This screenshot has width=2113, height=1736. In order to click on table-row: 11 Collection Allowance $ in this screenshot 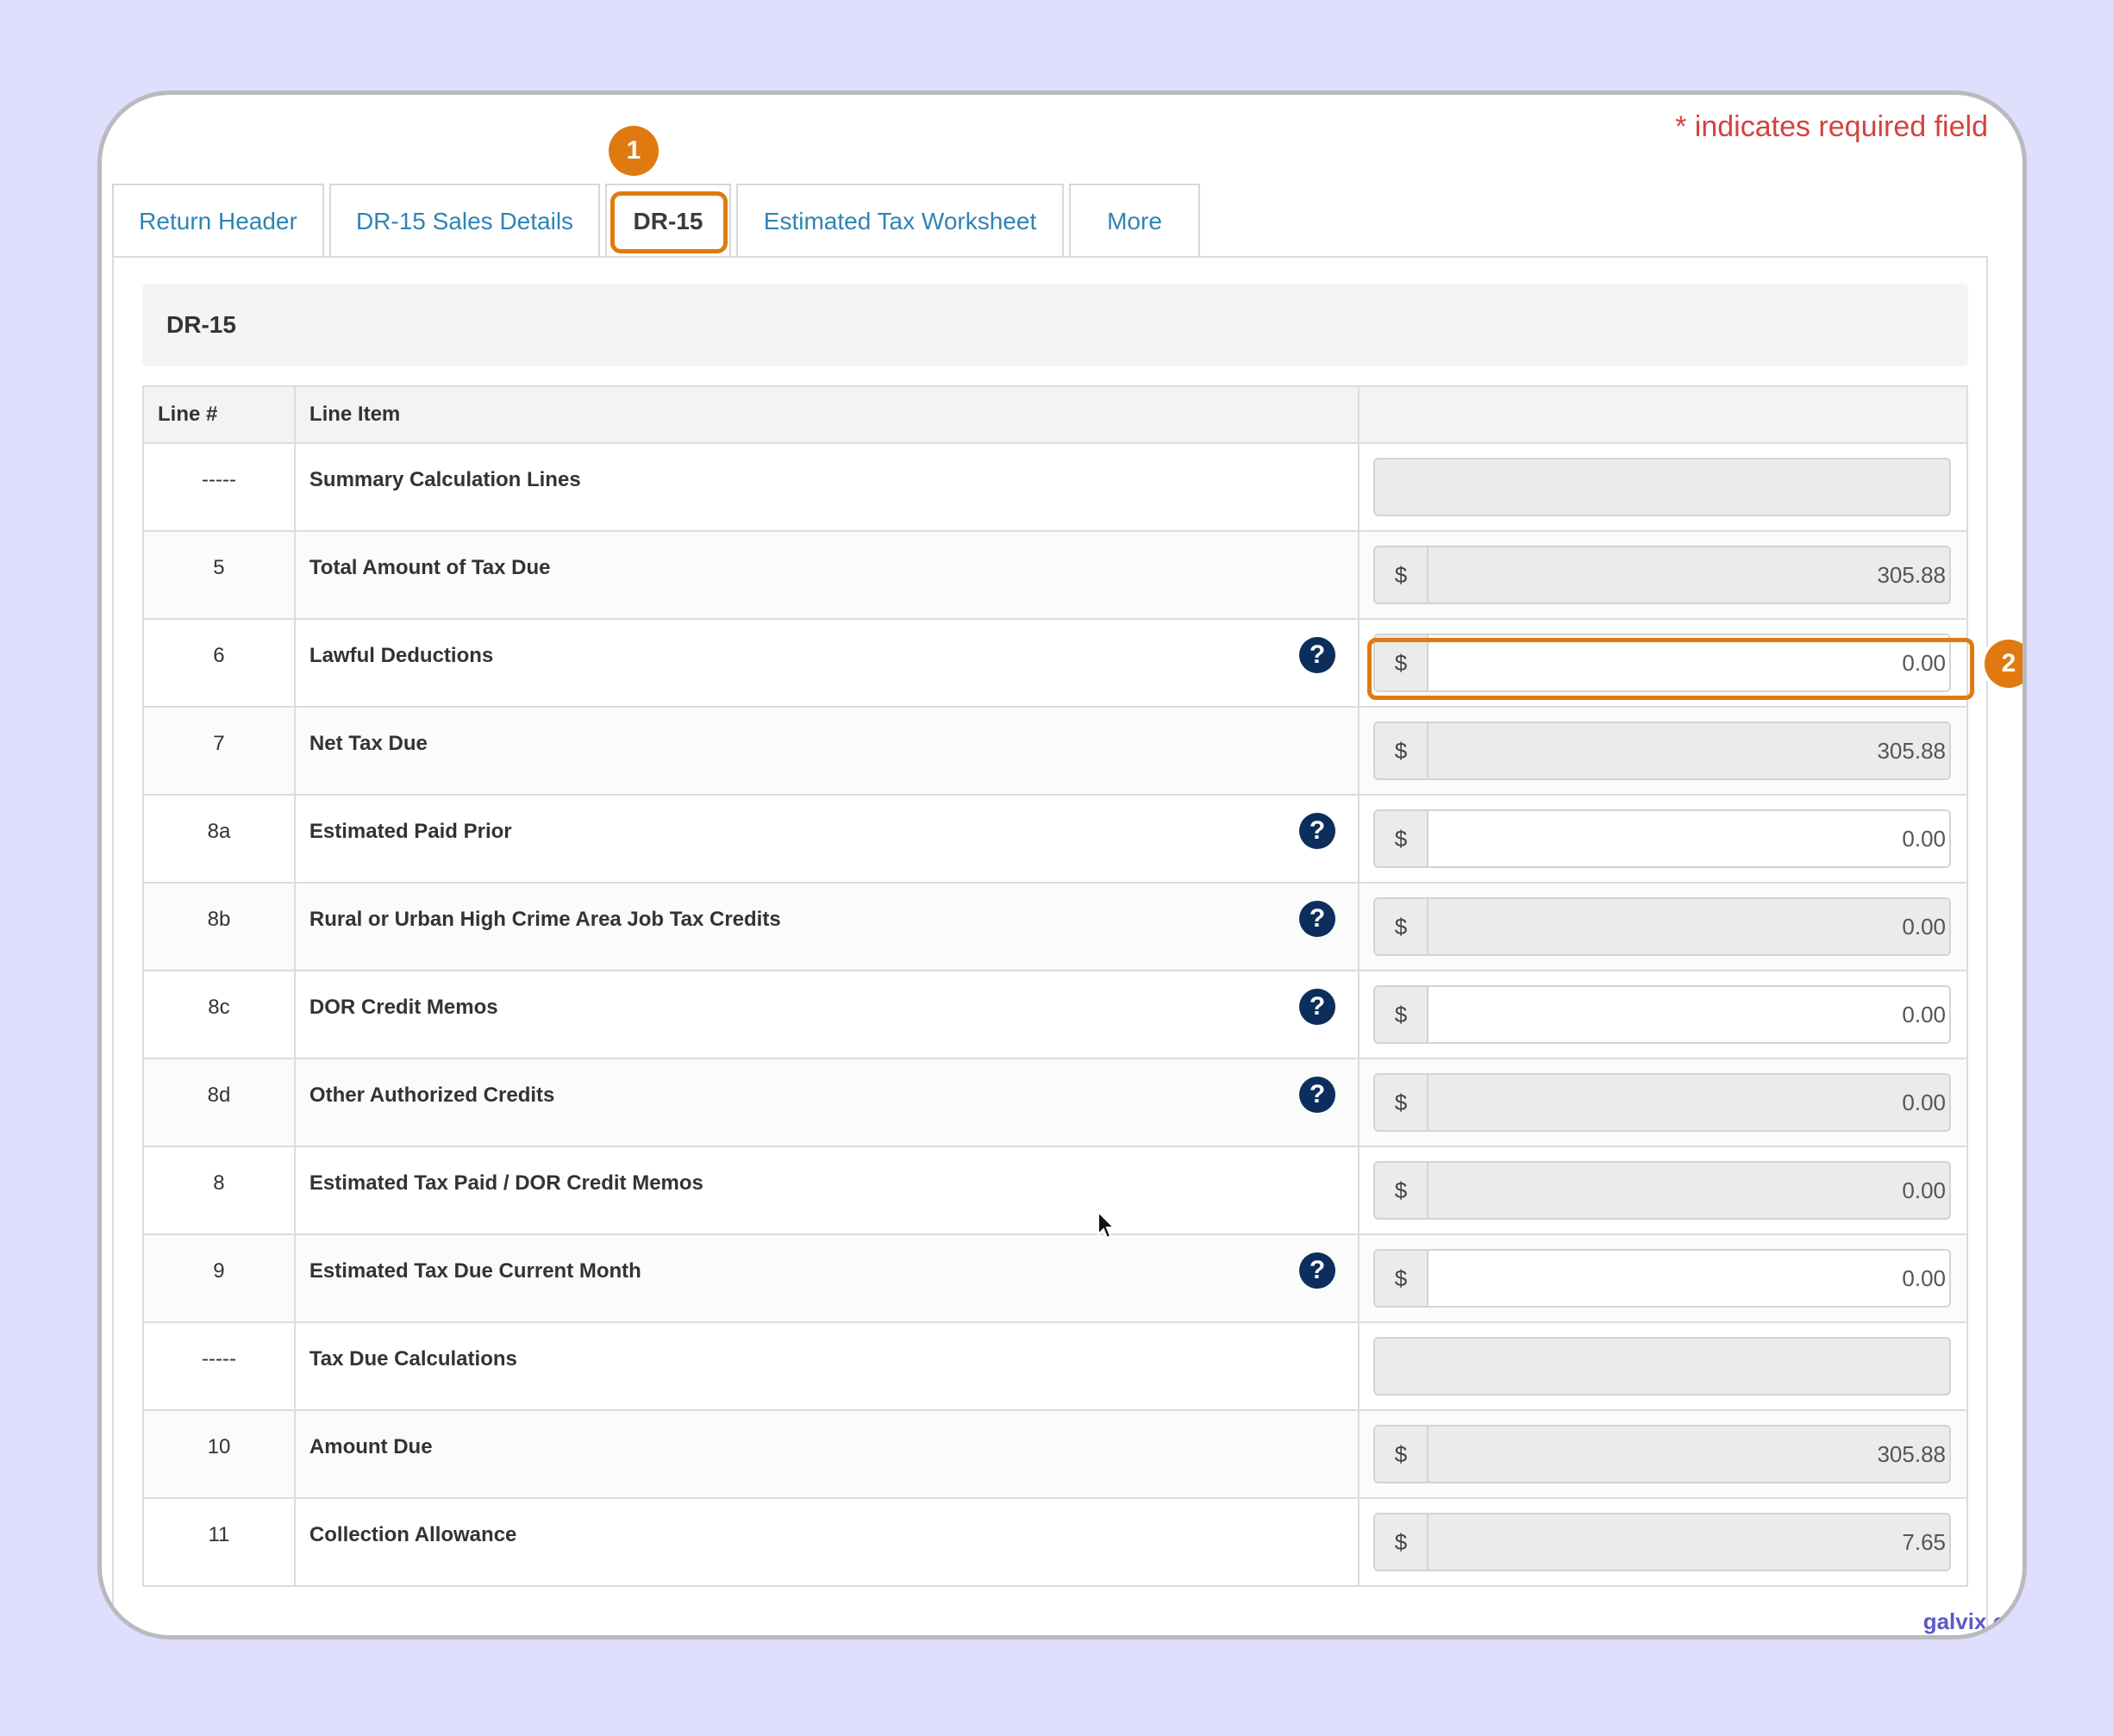, I will do `click(1055, 1542)`.